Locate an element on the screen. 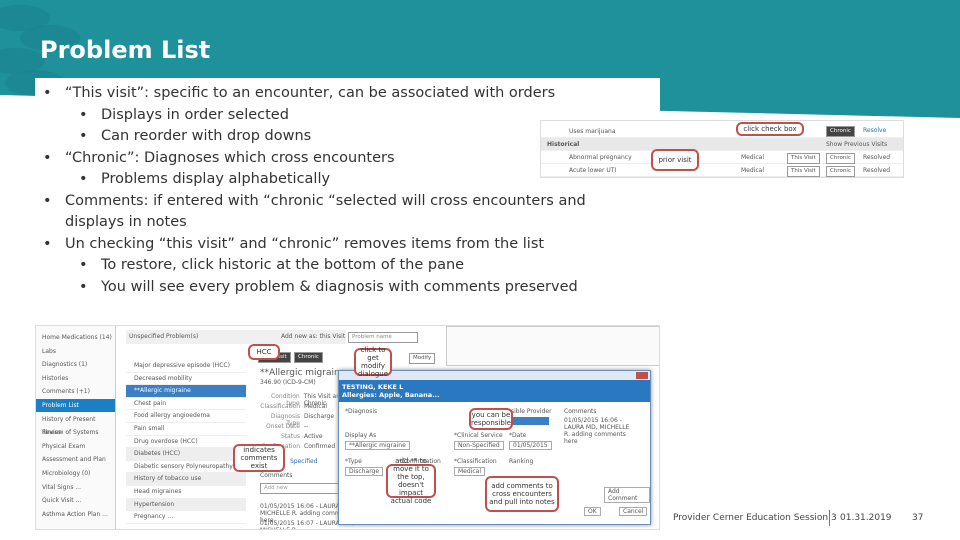  resolve-link: Resolve is located at coordinates (874, 130).